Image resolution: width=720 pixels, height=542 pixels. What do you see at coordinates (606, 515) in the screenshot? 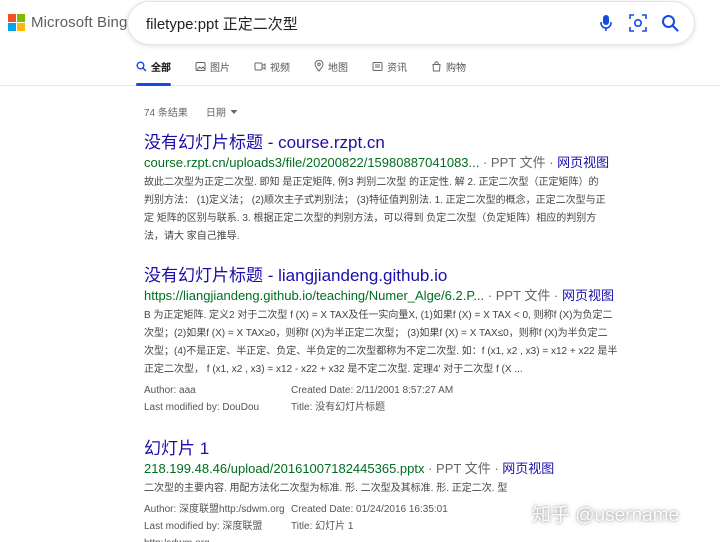
I see `zhihu-watermark: 知乎 @username` at bounding box center [606, 515].